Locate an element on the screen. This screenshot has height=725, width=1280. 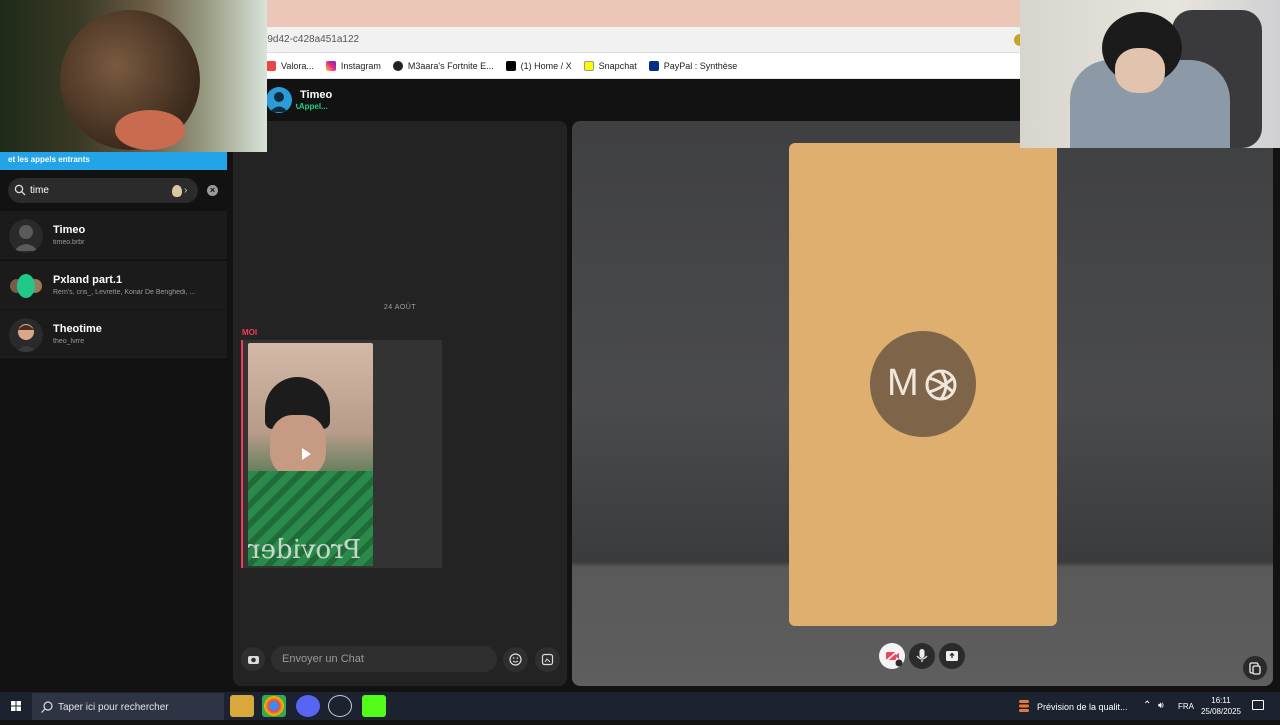
jersey-text: Provider is located at coordinates (305, 550).